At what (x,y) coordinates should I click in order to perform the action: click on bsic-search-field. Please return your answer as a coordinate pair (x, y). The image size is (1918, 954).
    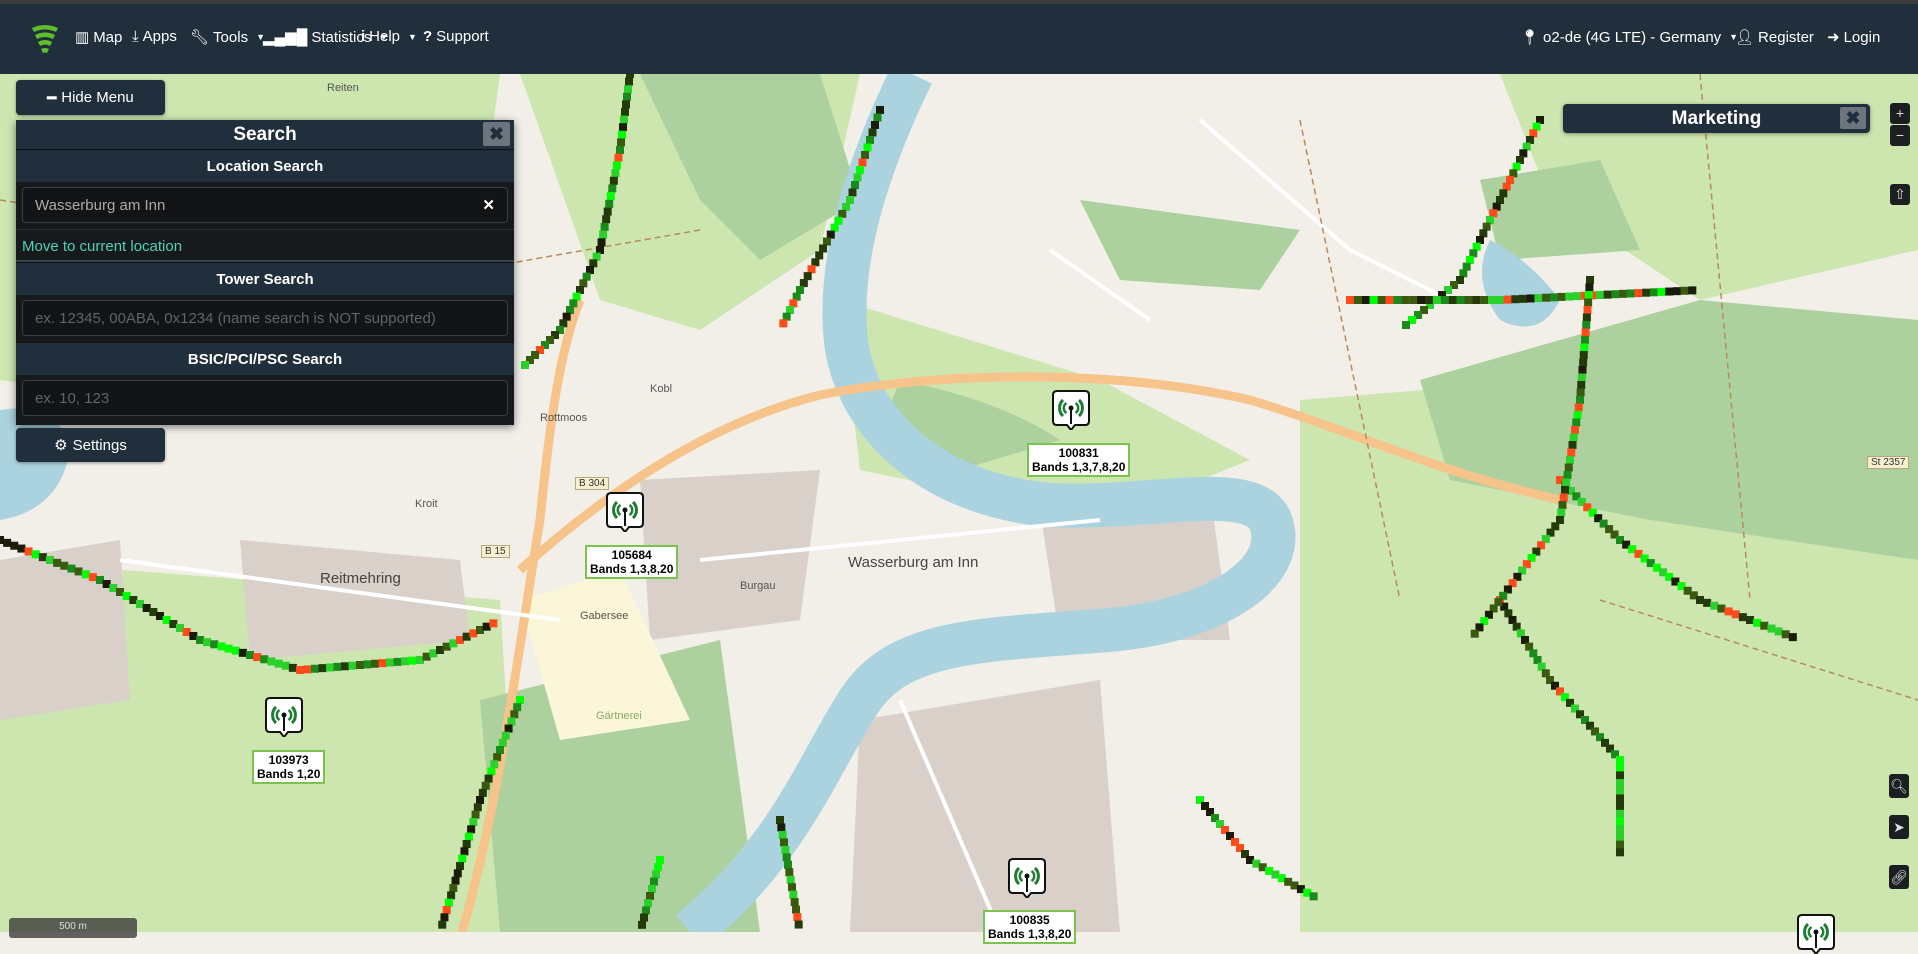
    Looking at the image, I should click on (265, 398).